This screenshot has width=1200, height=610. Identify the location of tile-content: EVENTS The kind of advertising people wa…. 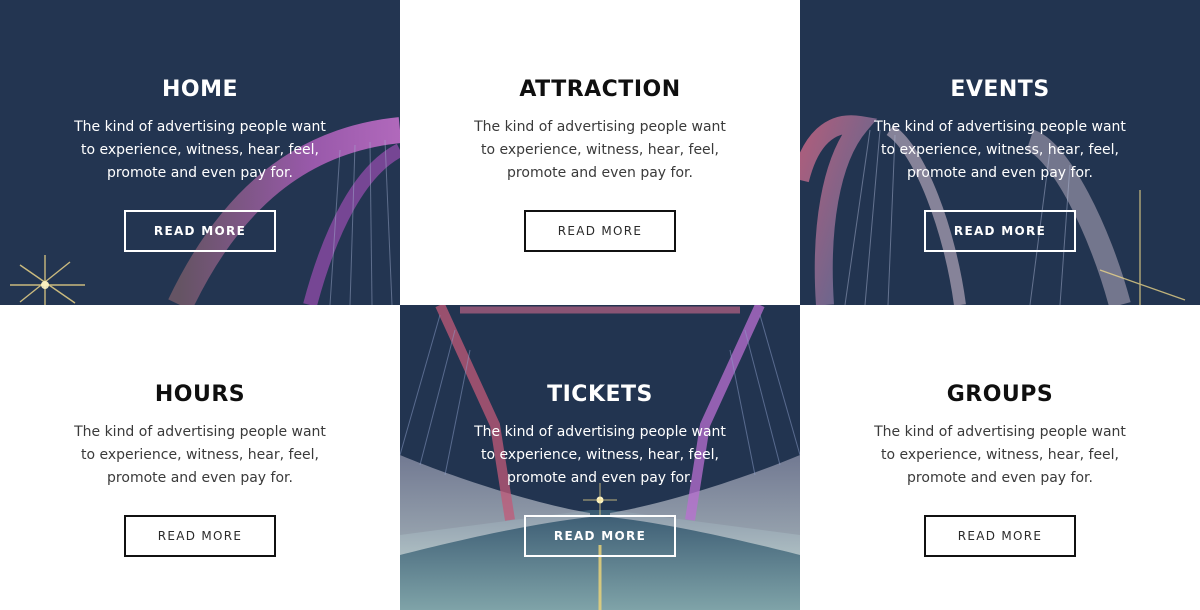
(1000, 126).